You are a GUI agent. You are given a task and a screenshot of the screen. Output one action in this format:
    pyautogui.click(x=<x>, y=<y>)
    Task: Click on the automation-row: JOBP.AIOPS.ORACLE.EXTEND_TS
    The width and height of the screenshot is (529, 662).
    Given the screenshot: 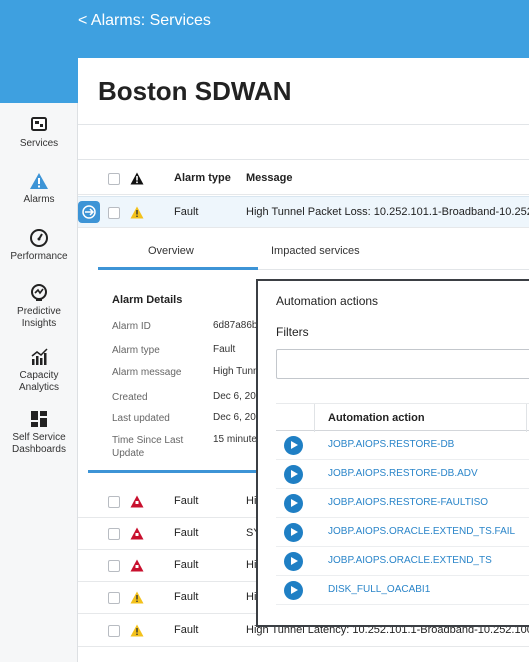 What is the action you would take?
    pyautogui.click(x=402, y=561)
    